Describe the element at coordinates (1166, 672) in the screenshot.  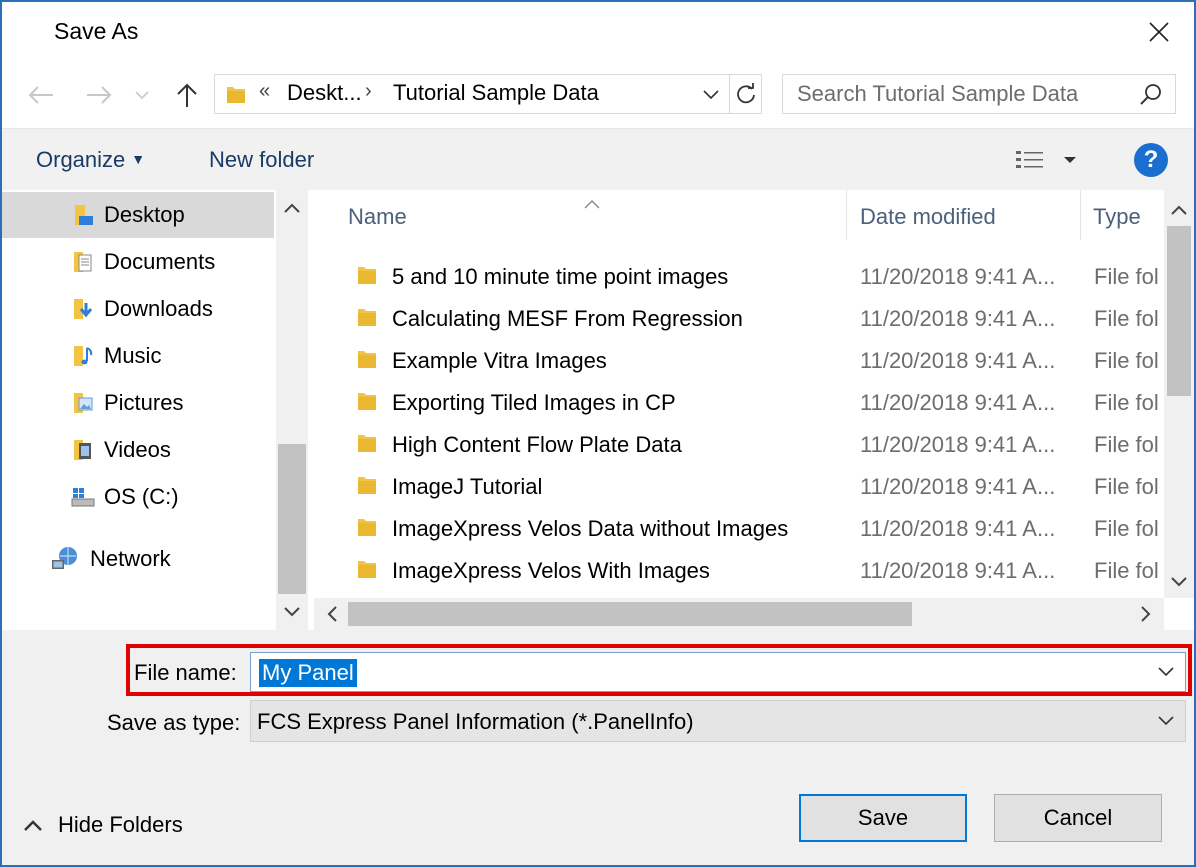
I see `file-name-history-dropdown` at that location.